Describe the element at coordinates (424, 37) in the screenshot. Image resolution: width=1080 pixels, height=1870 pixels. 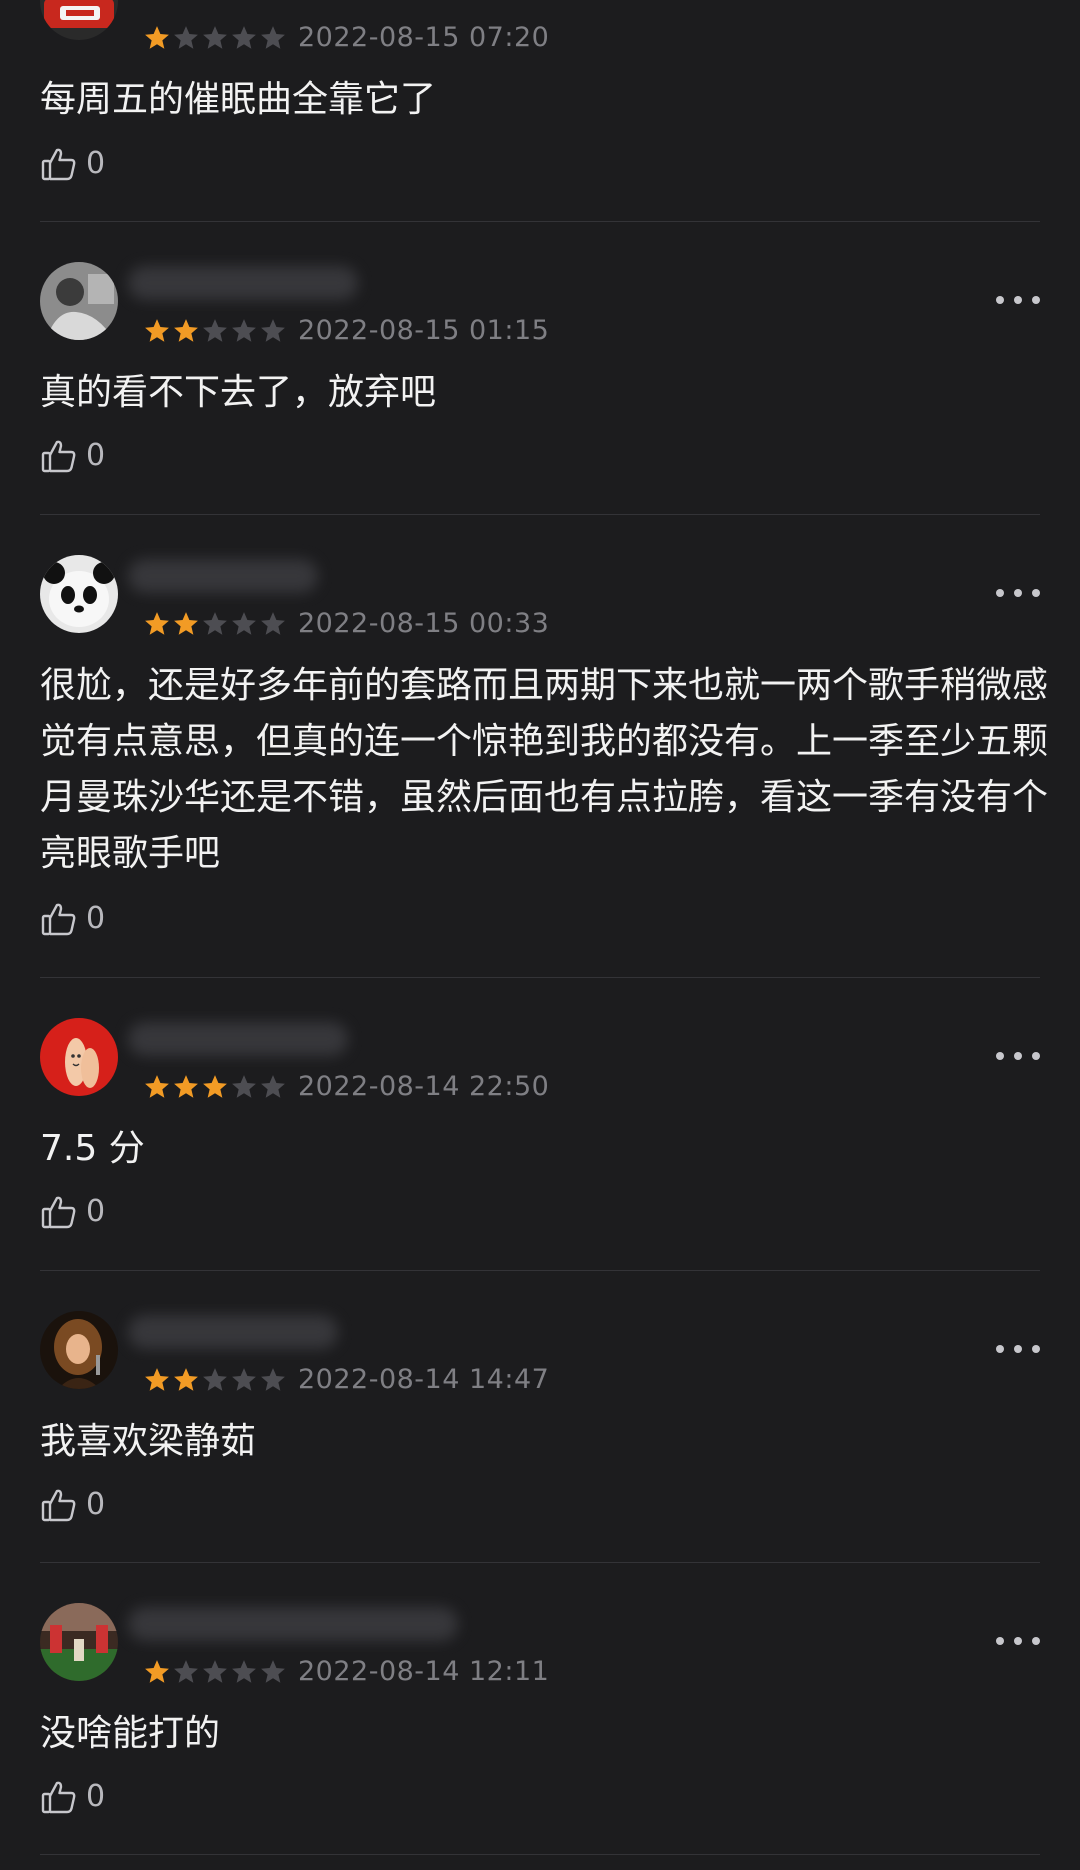
I see `comment-timestamp: 2022-08-15 07:20` at that location.